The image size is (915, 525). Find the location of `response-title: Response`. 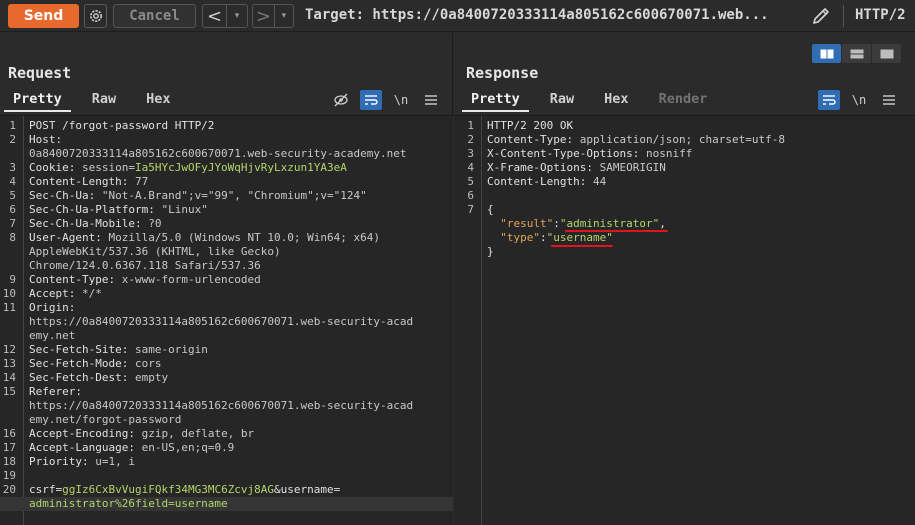

response-title: Response is located at coordinates (502, 73).